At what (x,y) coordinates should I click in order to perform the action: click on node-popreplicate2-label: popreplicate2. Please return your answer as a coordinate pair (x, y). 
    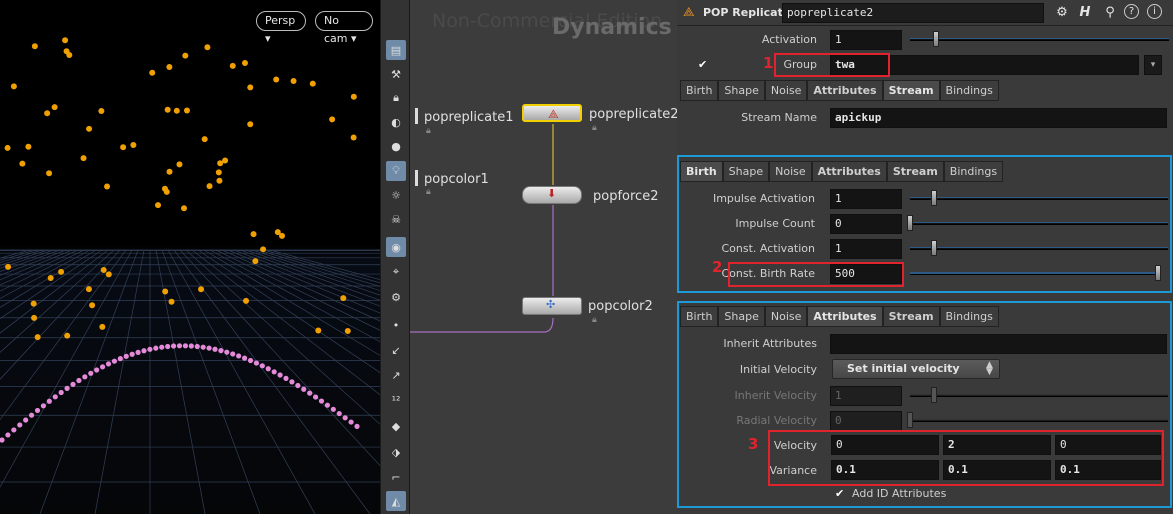
    Looking at the image, I should click on (633, 114).